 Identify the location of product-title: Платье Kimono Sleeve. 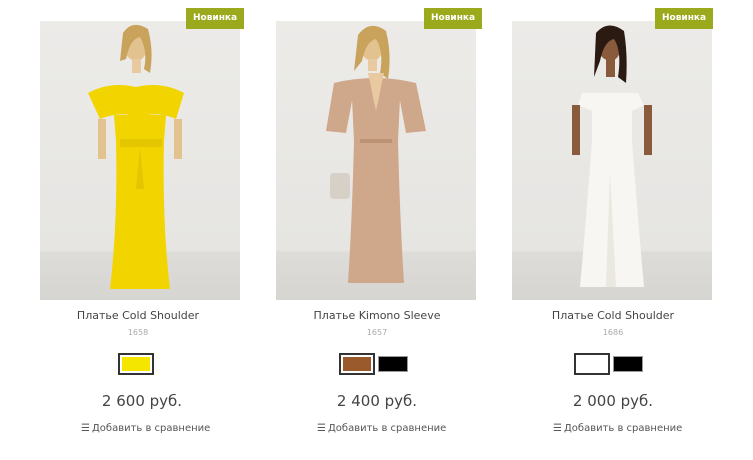
(377, 315).